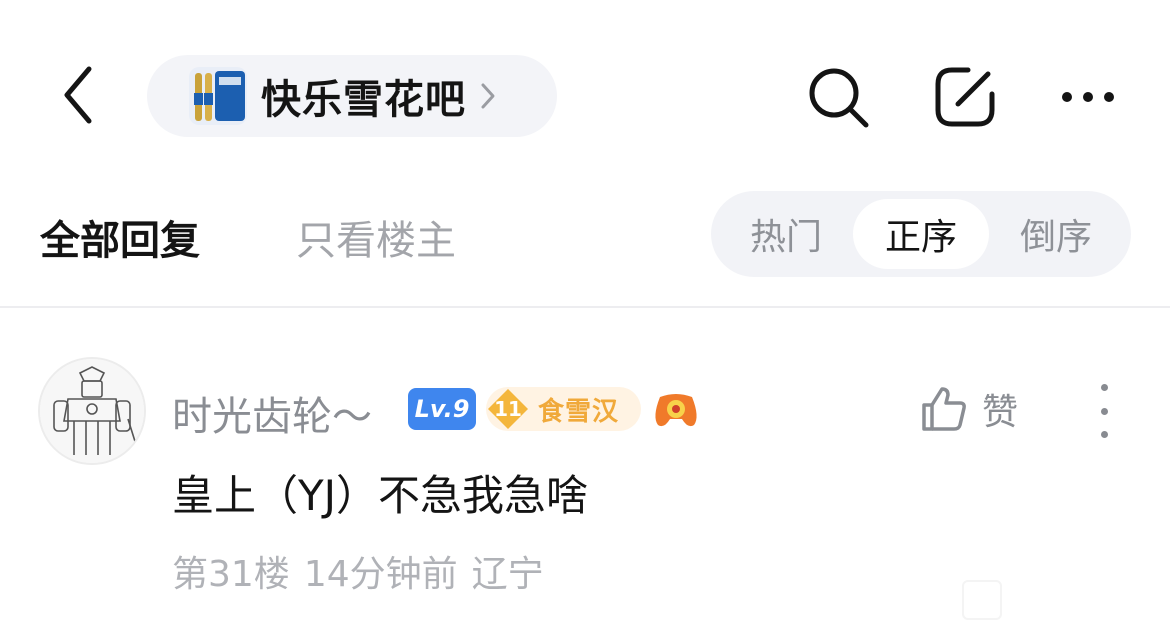  Describe the element at coordinates (676, 409) in the screenshot. I see `gamepad-icon` at that location.